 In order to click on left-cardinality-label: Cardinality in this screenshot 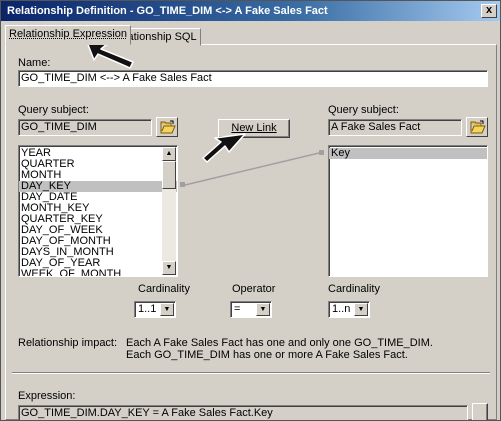, I will do `click(164, 289)`.